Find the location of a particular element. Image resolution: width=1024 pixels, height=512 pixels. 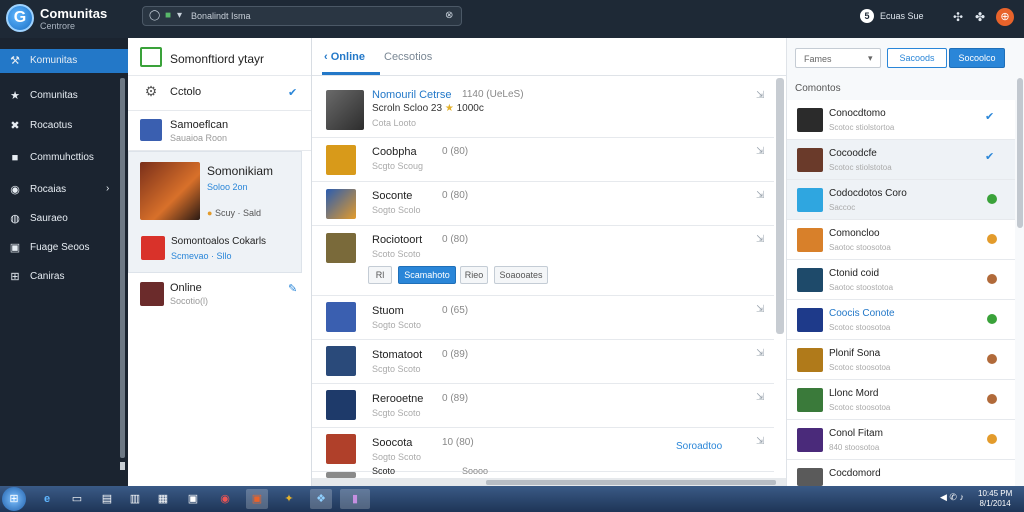

nav-item-label: Commuhcttios is located at coordinates (62, 157).